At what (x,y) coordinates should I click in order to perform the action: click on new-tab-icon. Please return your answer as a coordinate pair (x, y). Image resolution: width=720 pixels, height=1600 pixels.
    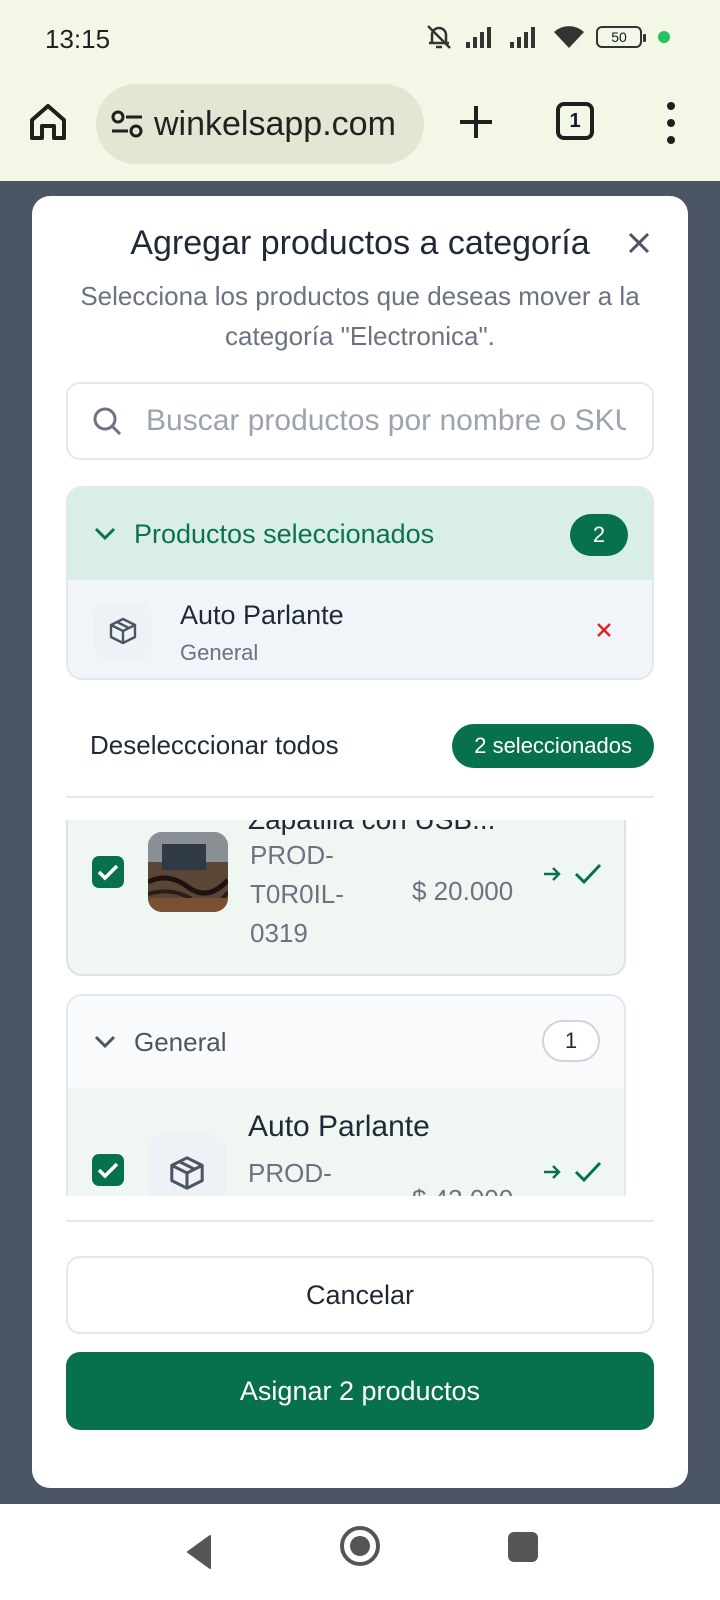
    Looking at the image, I should click on (476, 122).